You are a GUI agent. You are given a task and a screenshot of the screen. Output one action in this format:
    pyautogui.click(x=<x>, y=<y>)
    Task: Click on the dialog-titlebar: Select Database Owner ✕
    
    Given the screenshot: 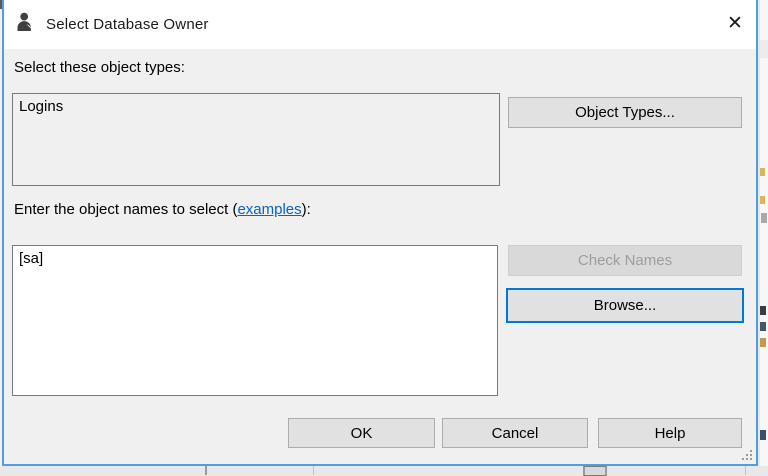 What is the action you would take?
    pyautogui.click(x=380, y=24)
    